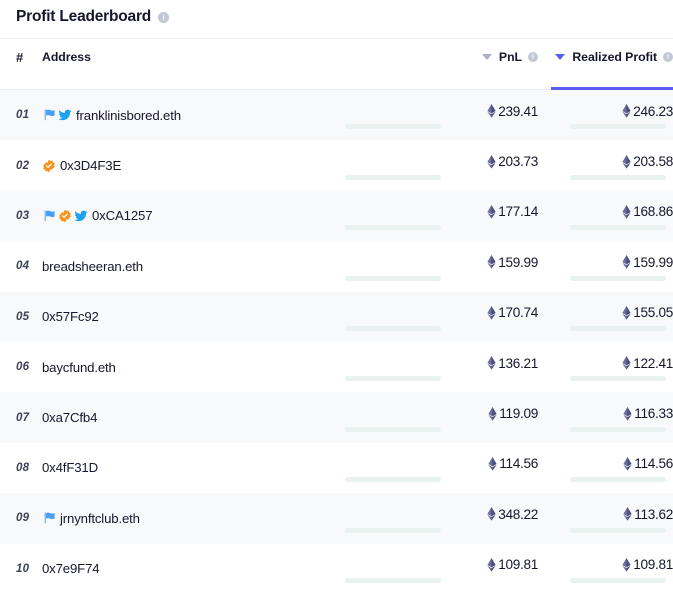 Image resolution: width=673 pixels, height=602 pixels. Describe the element at coordinates (612, 367) in the screenshot. I see `row-realized-profit-cell: 122.41` at that location.